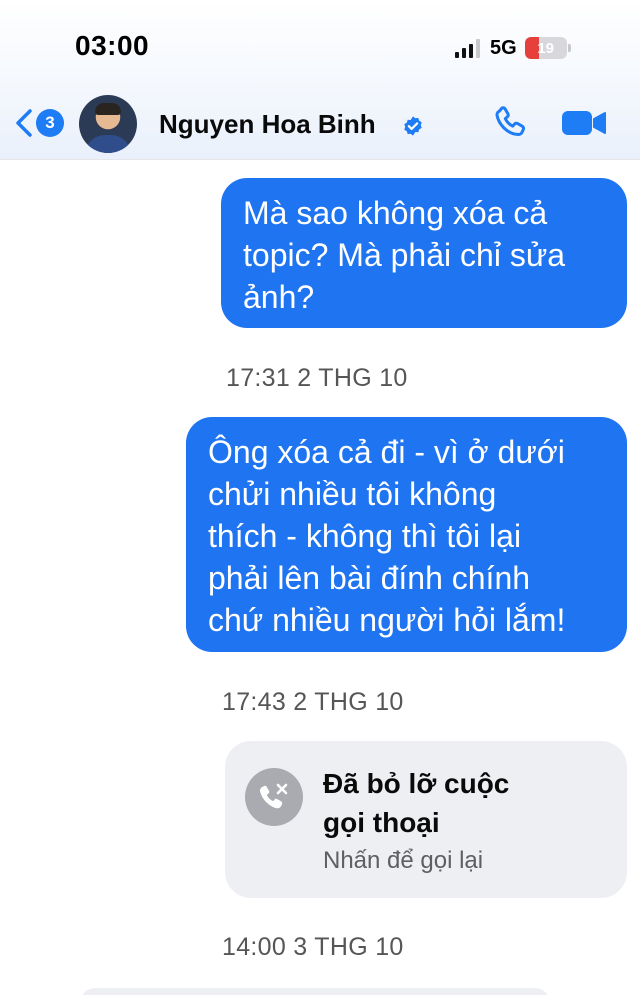 This screenshot has width=640, height=995. What do you see at coordinates (386, 452) in the screenshot?
I see `message-line: Ông xóa cả đi - vì ở dưới` at bounding box center [386, 452].